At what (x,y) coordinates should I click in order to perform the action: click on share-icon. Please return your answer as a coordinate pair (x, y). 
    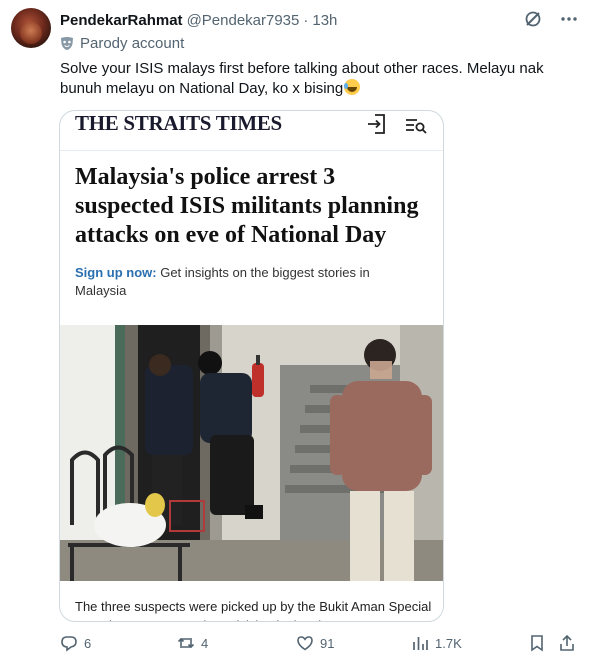
    Looking at the image, I should click on (567, 642).